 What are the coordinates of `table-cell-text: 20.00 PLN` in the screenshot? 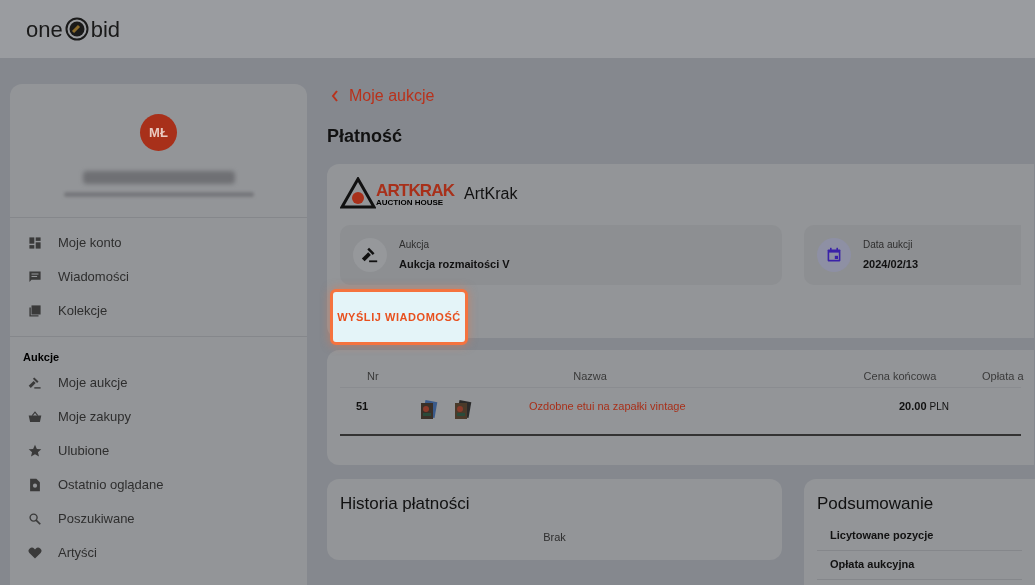 It's located at (924, 406).